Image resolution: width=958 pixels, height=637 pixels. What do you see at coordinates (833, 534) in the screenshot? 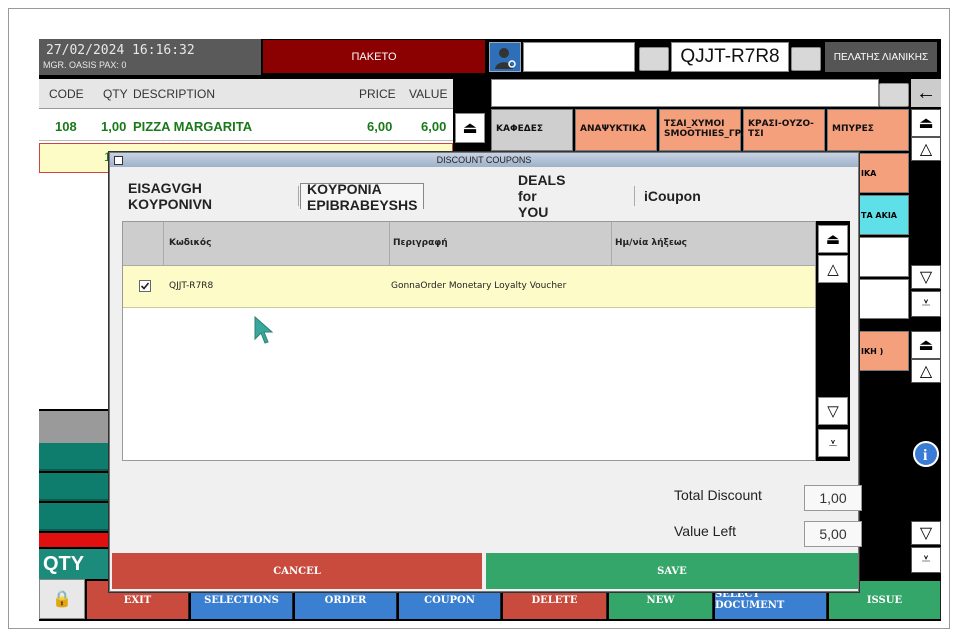
I see `value-left-value: 5,00` at bounding box center [833, 534].